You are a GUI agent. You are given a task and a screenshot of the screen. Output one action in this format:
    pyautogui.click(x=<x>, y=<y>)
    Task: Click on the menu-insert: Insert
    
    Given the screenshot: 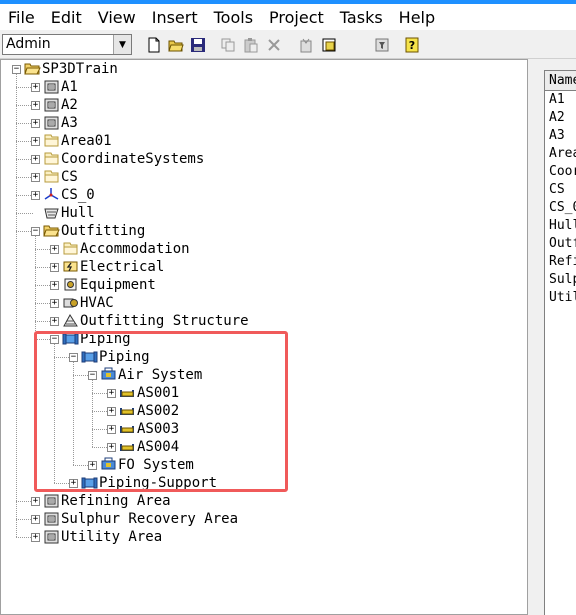 What is the action you would take?
    pyautogui.click(x=175, y=17)
    